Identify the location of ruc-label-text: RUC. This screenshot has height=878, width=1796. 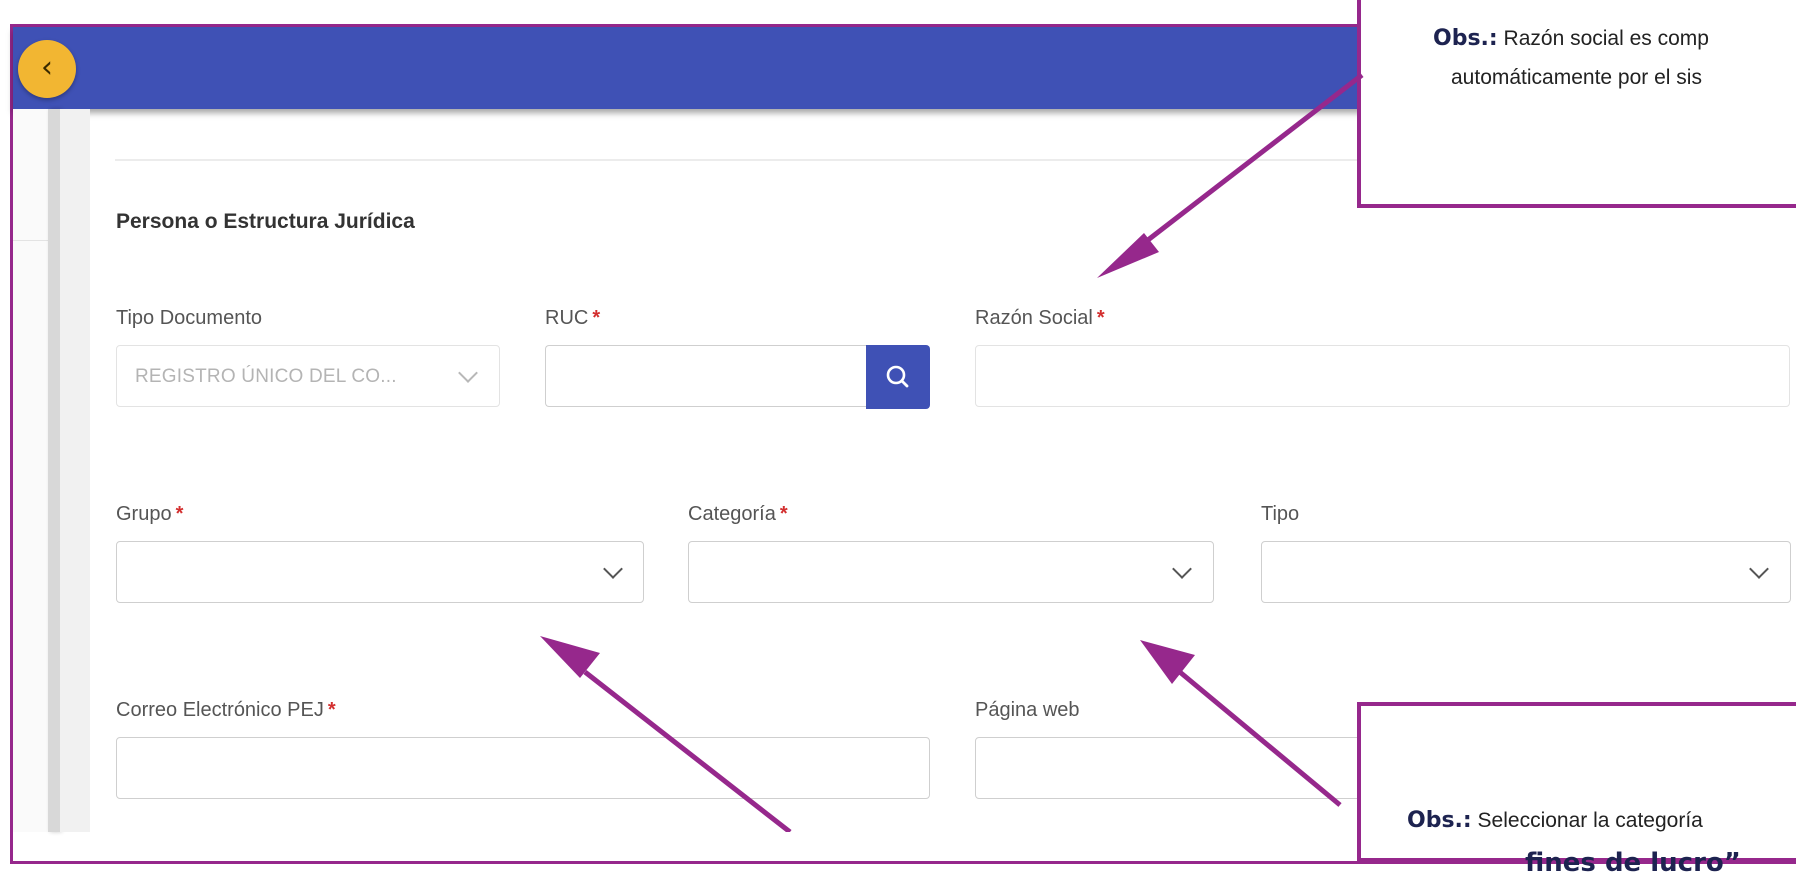
(567, 318).